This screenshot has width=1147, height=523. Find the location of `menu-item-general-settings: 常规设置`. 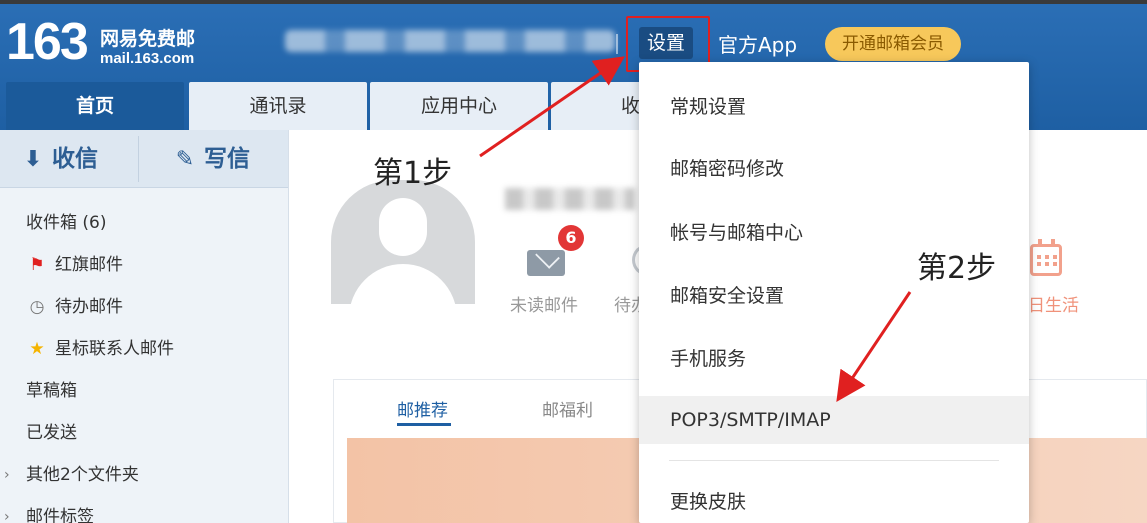

menu-item-general-settings: 常规设置 is located at coordinates (834, 107).